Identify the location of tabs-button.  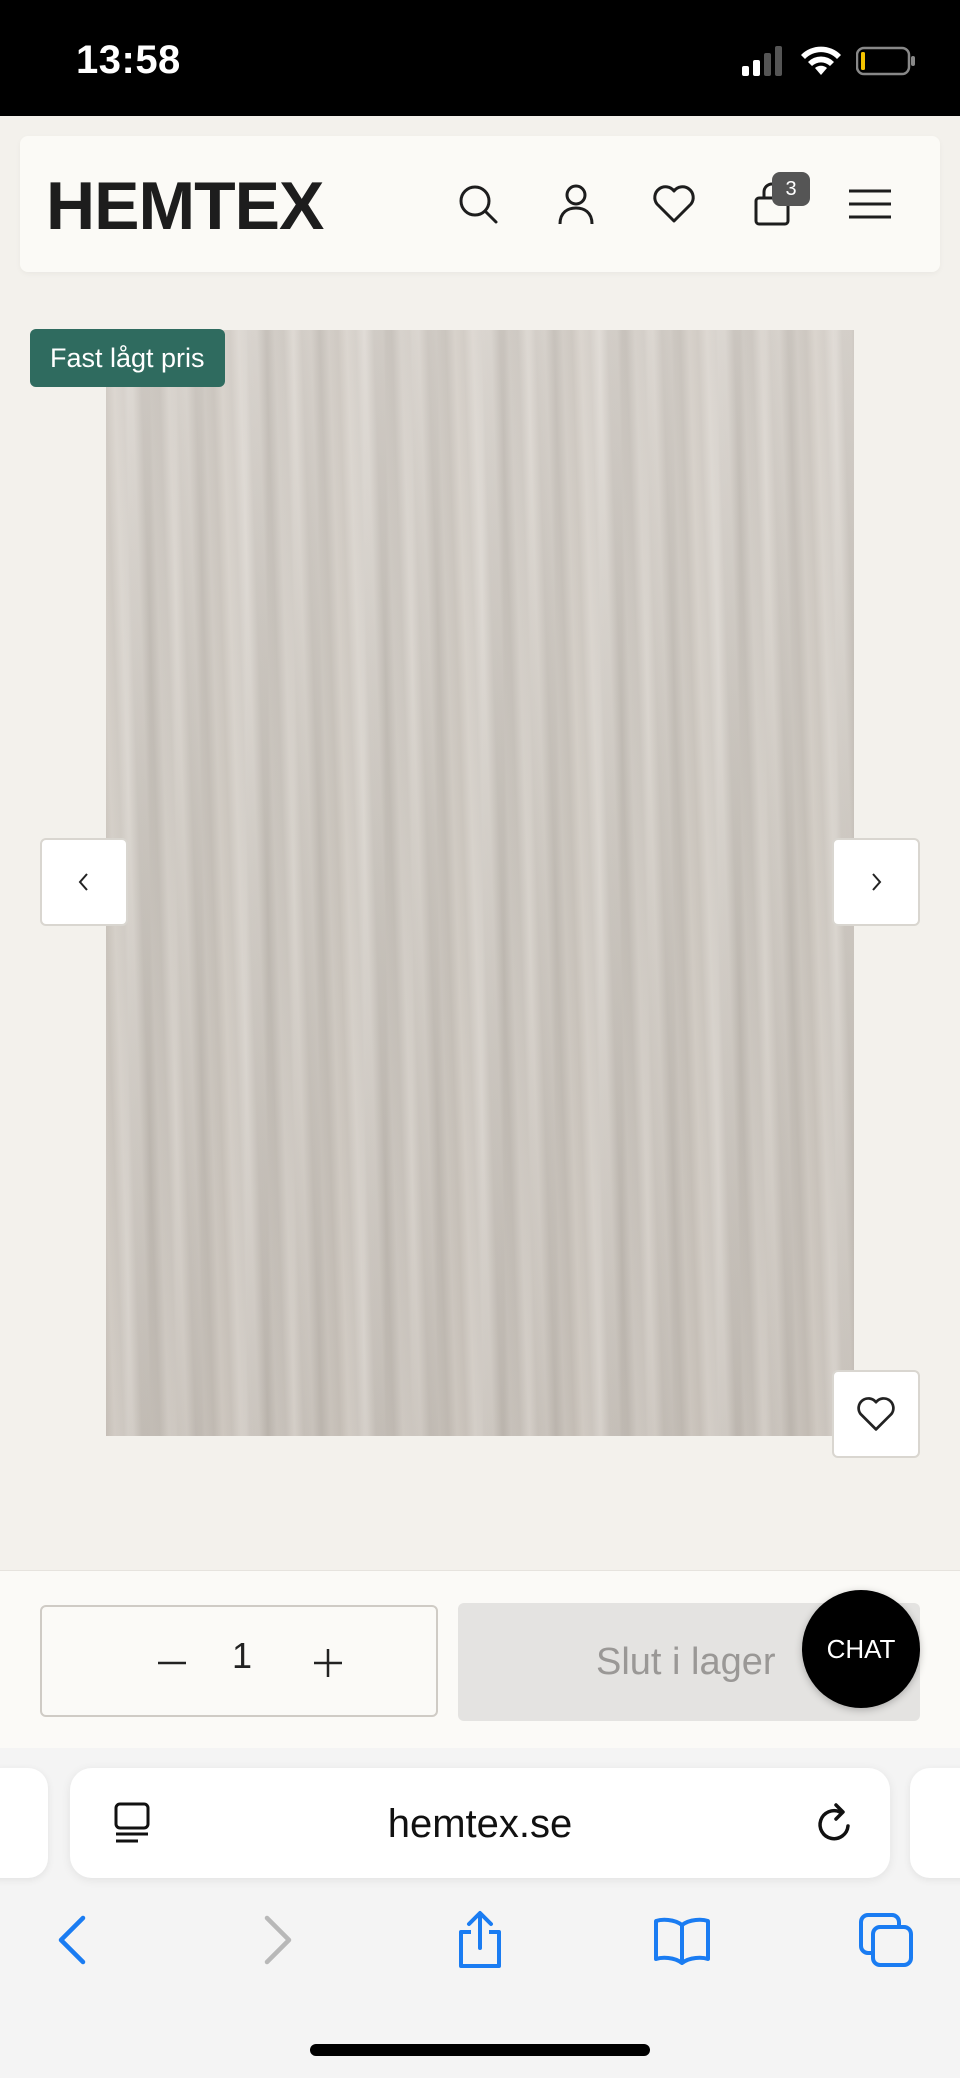
(886, 1940).